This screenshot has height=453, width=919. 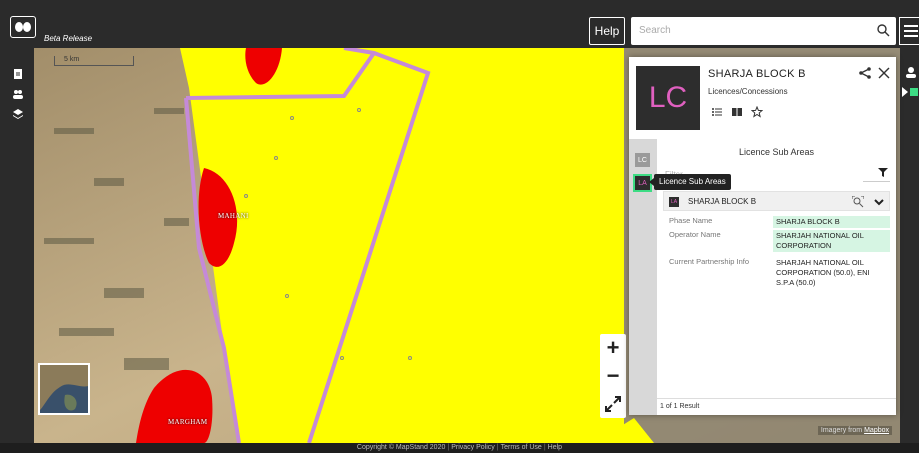 I want to click on attr-key: Phase Name, so click(x=691, y=220).